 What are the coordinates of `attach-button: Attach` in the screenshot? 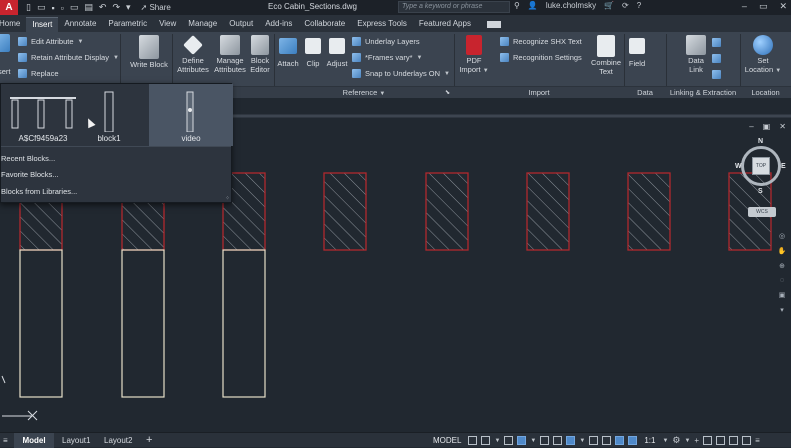 It's located at (288, 53).